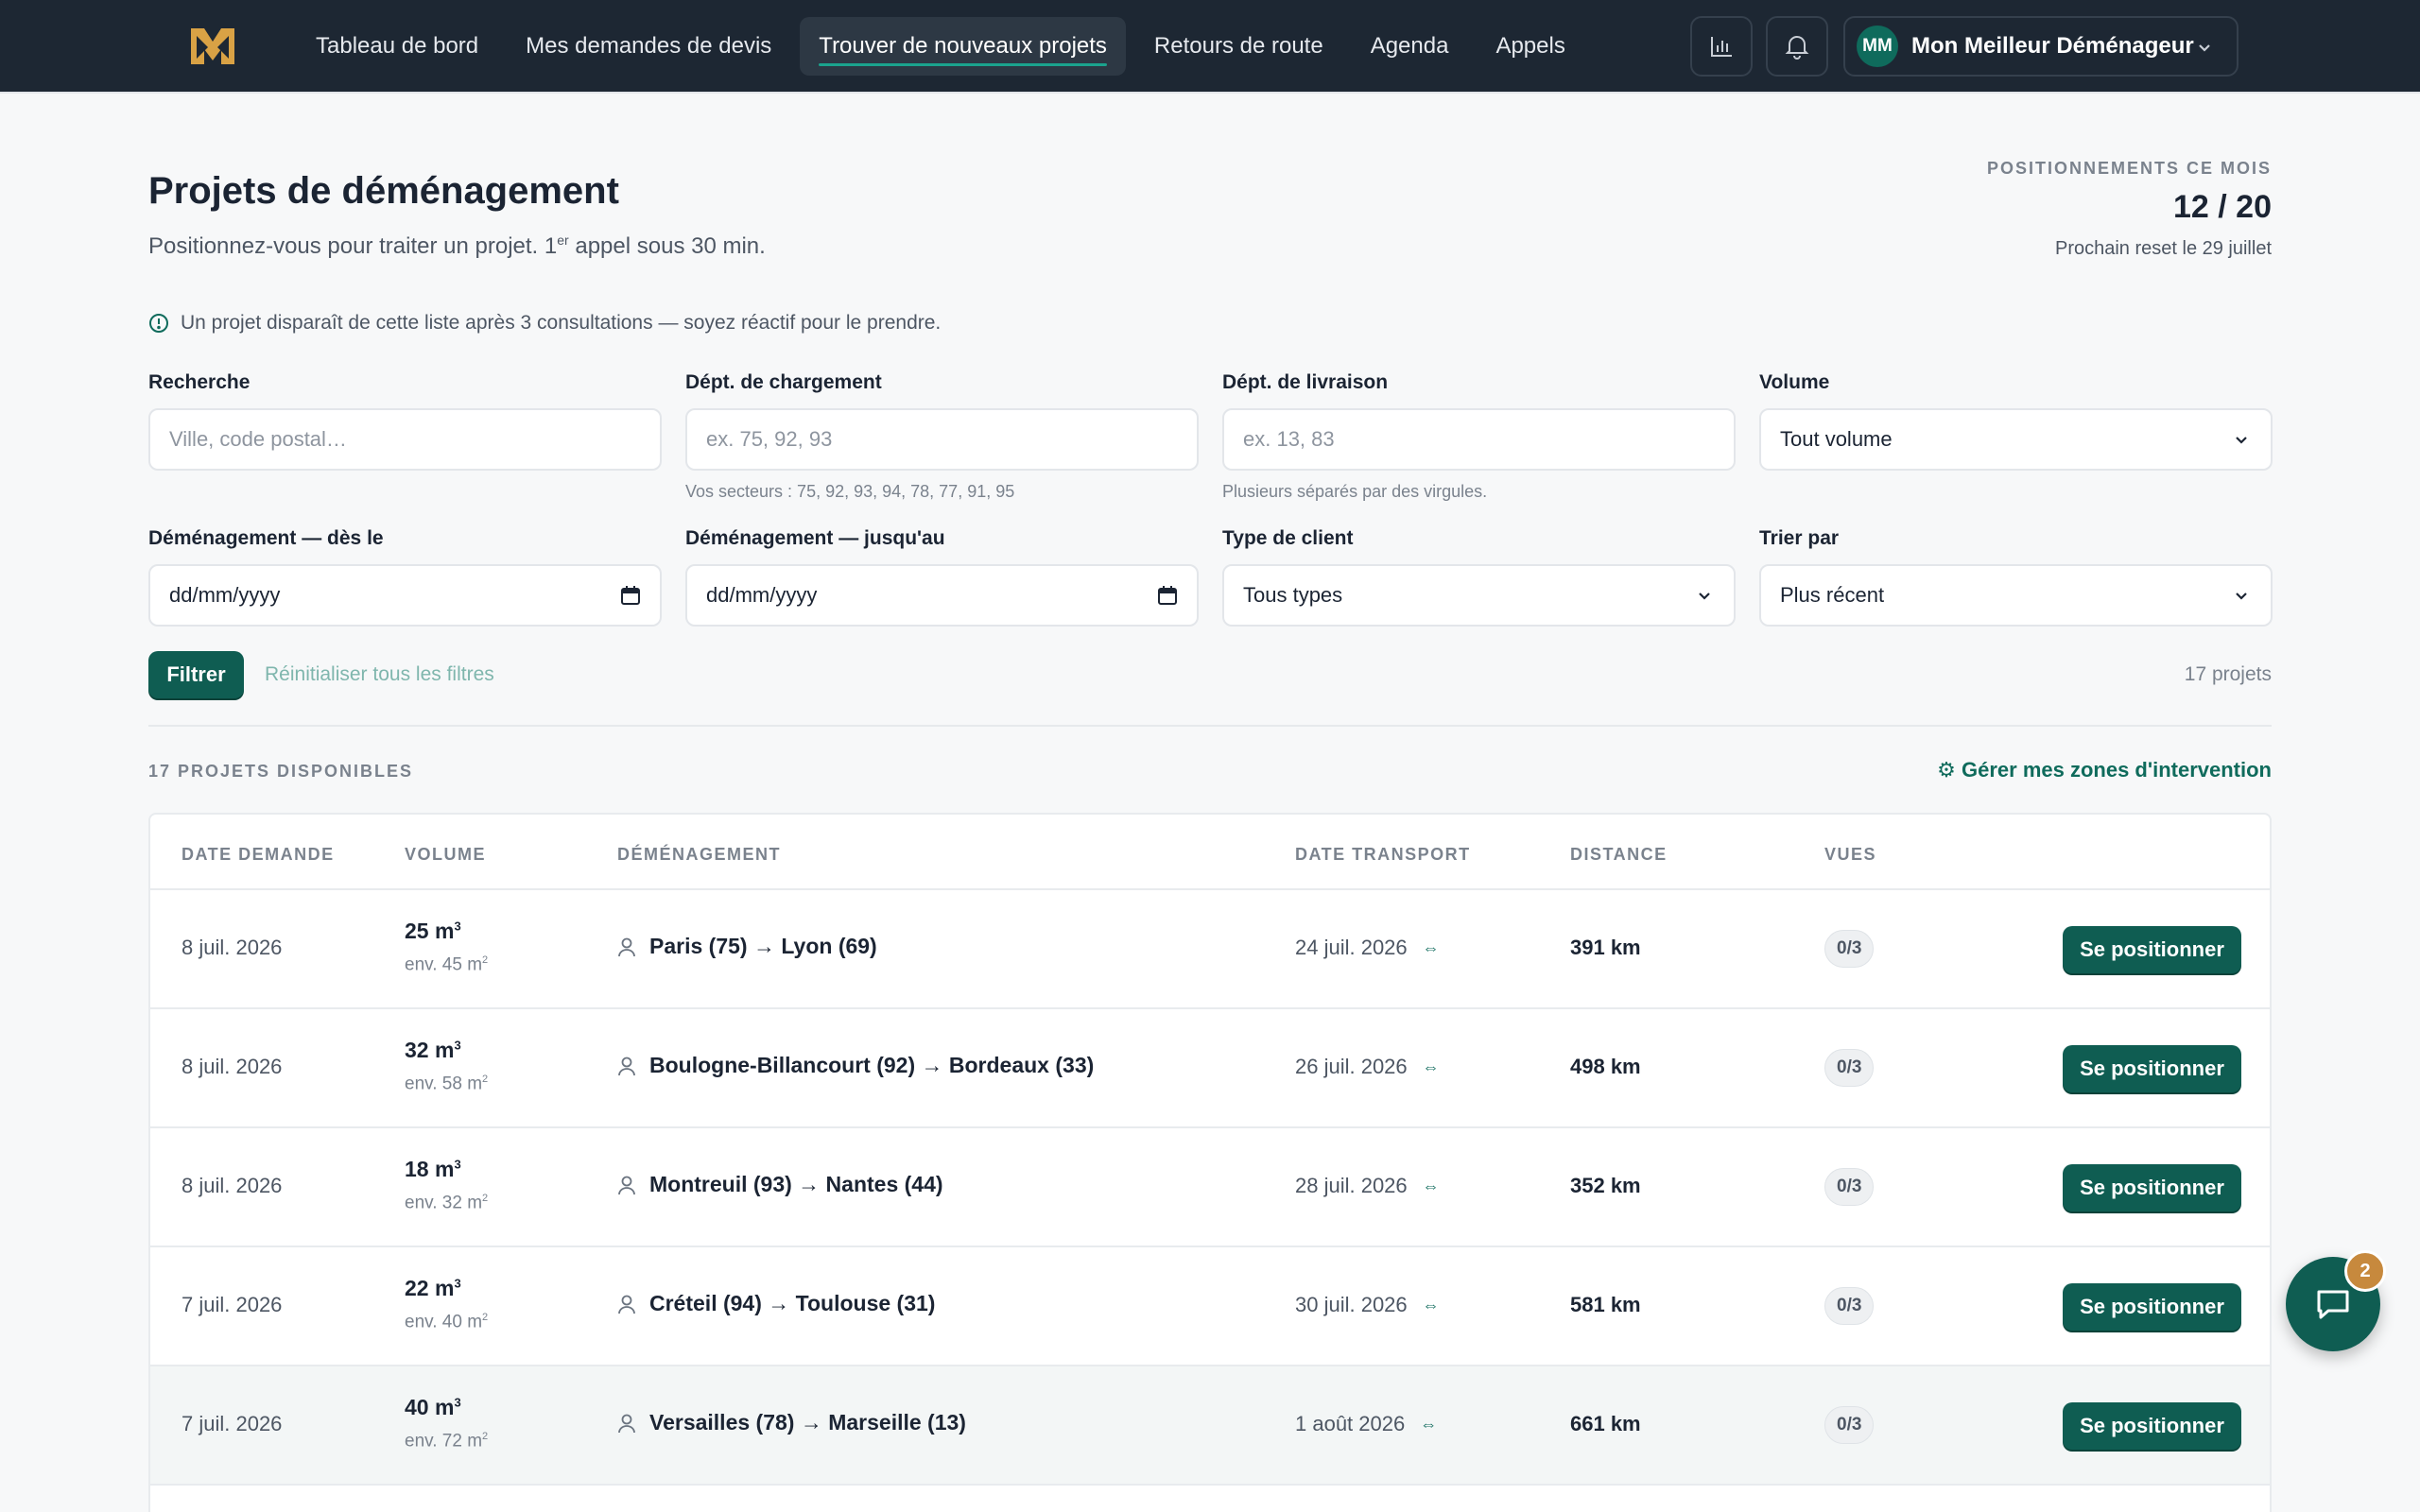 The height and width of the screenshot is (1512, 2420). Describe the element at coordinates (1479, 595) in the screenshot. I see `client-type-select: Tous types` at that location.